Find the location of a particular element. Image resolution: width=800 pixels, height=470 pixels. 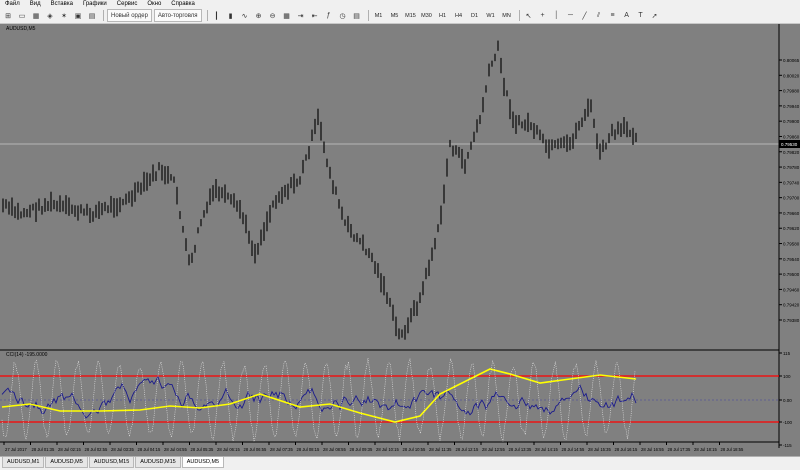

timeframe-m1: M1 is located at coordinates (379, 15).